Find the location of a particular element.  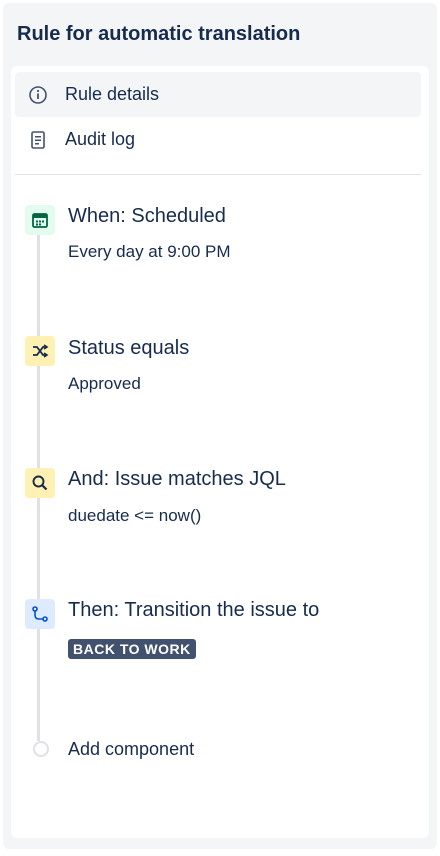

nav-item-label: Audit log is located at coordinates (100, 139).